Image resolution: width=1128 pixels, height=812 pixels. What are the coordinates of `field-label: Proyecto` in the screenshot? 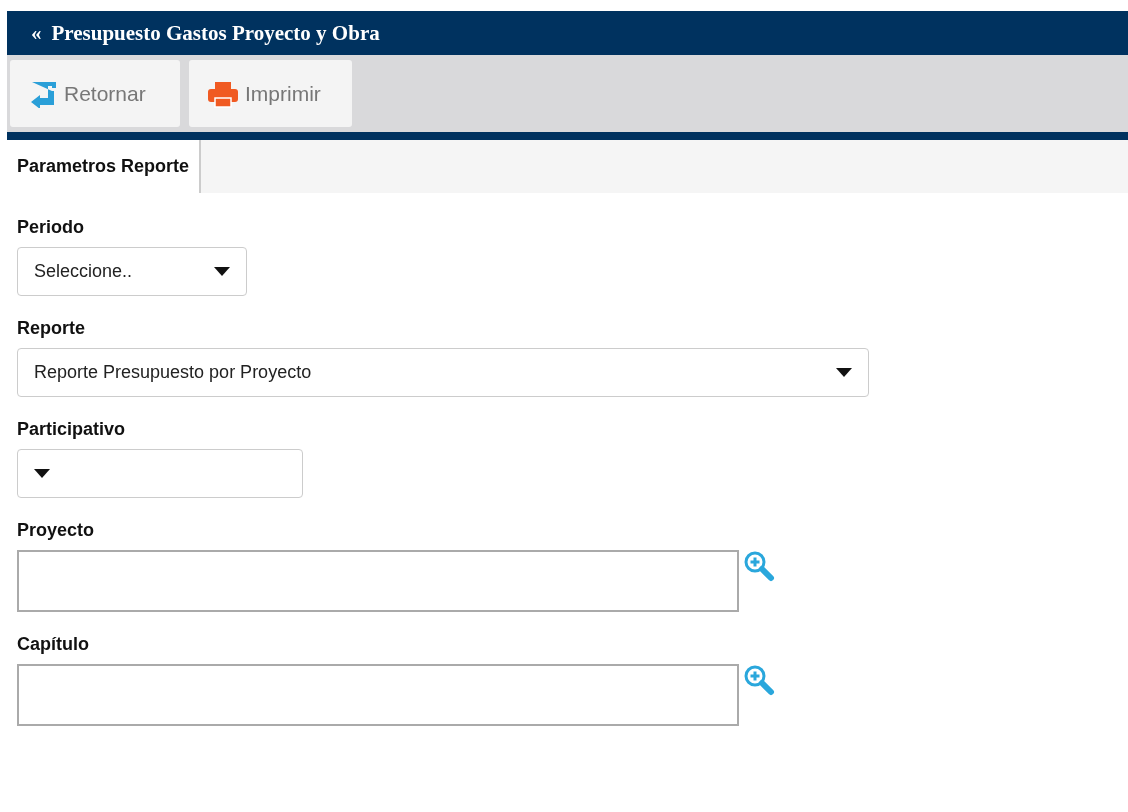 It's located at (56, 530).